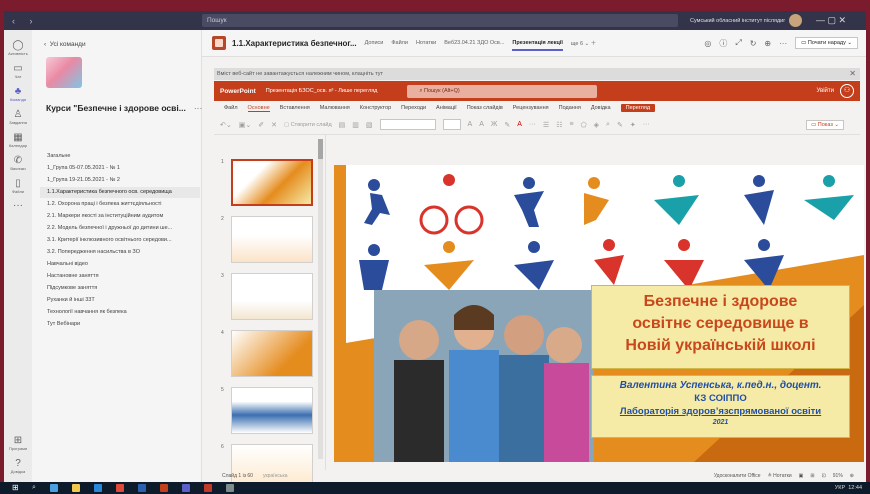 The width and height of the screenshot is (870, 494). What do you see at coordinates (18, 71) in the screenshot?
I see `rail-chat: ▭ Чат` at bounding box center [18, 71].